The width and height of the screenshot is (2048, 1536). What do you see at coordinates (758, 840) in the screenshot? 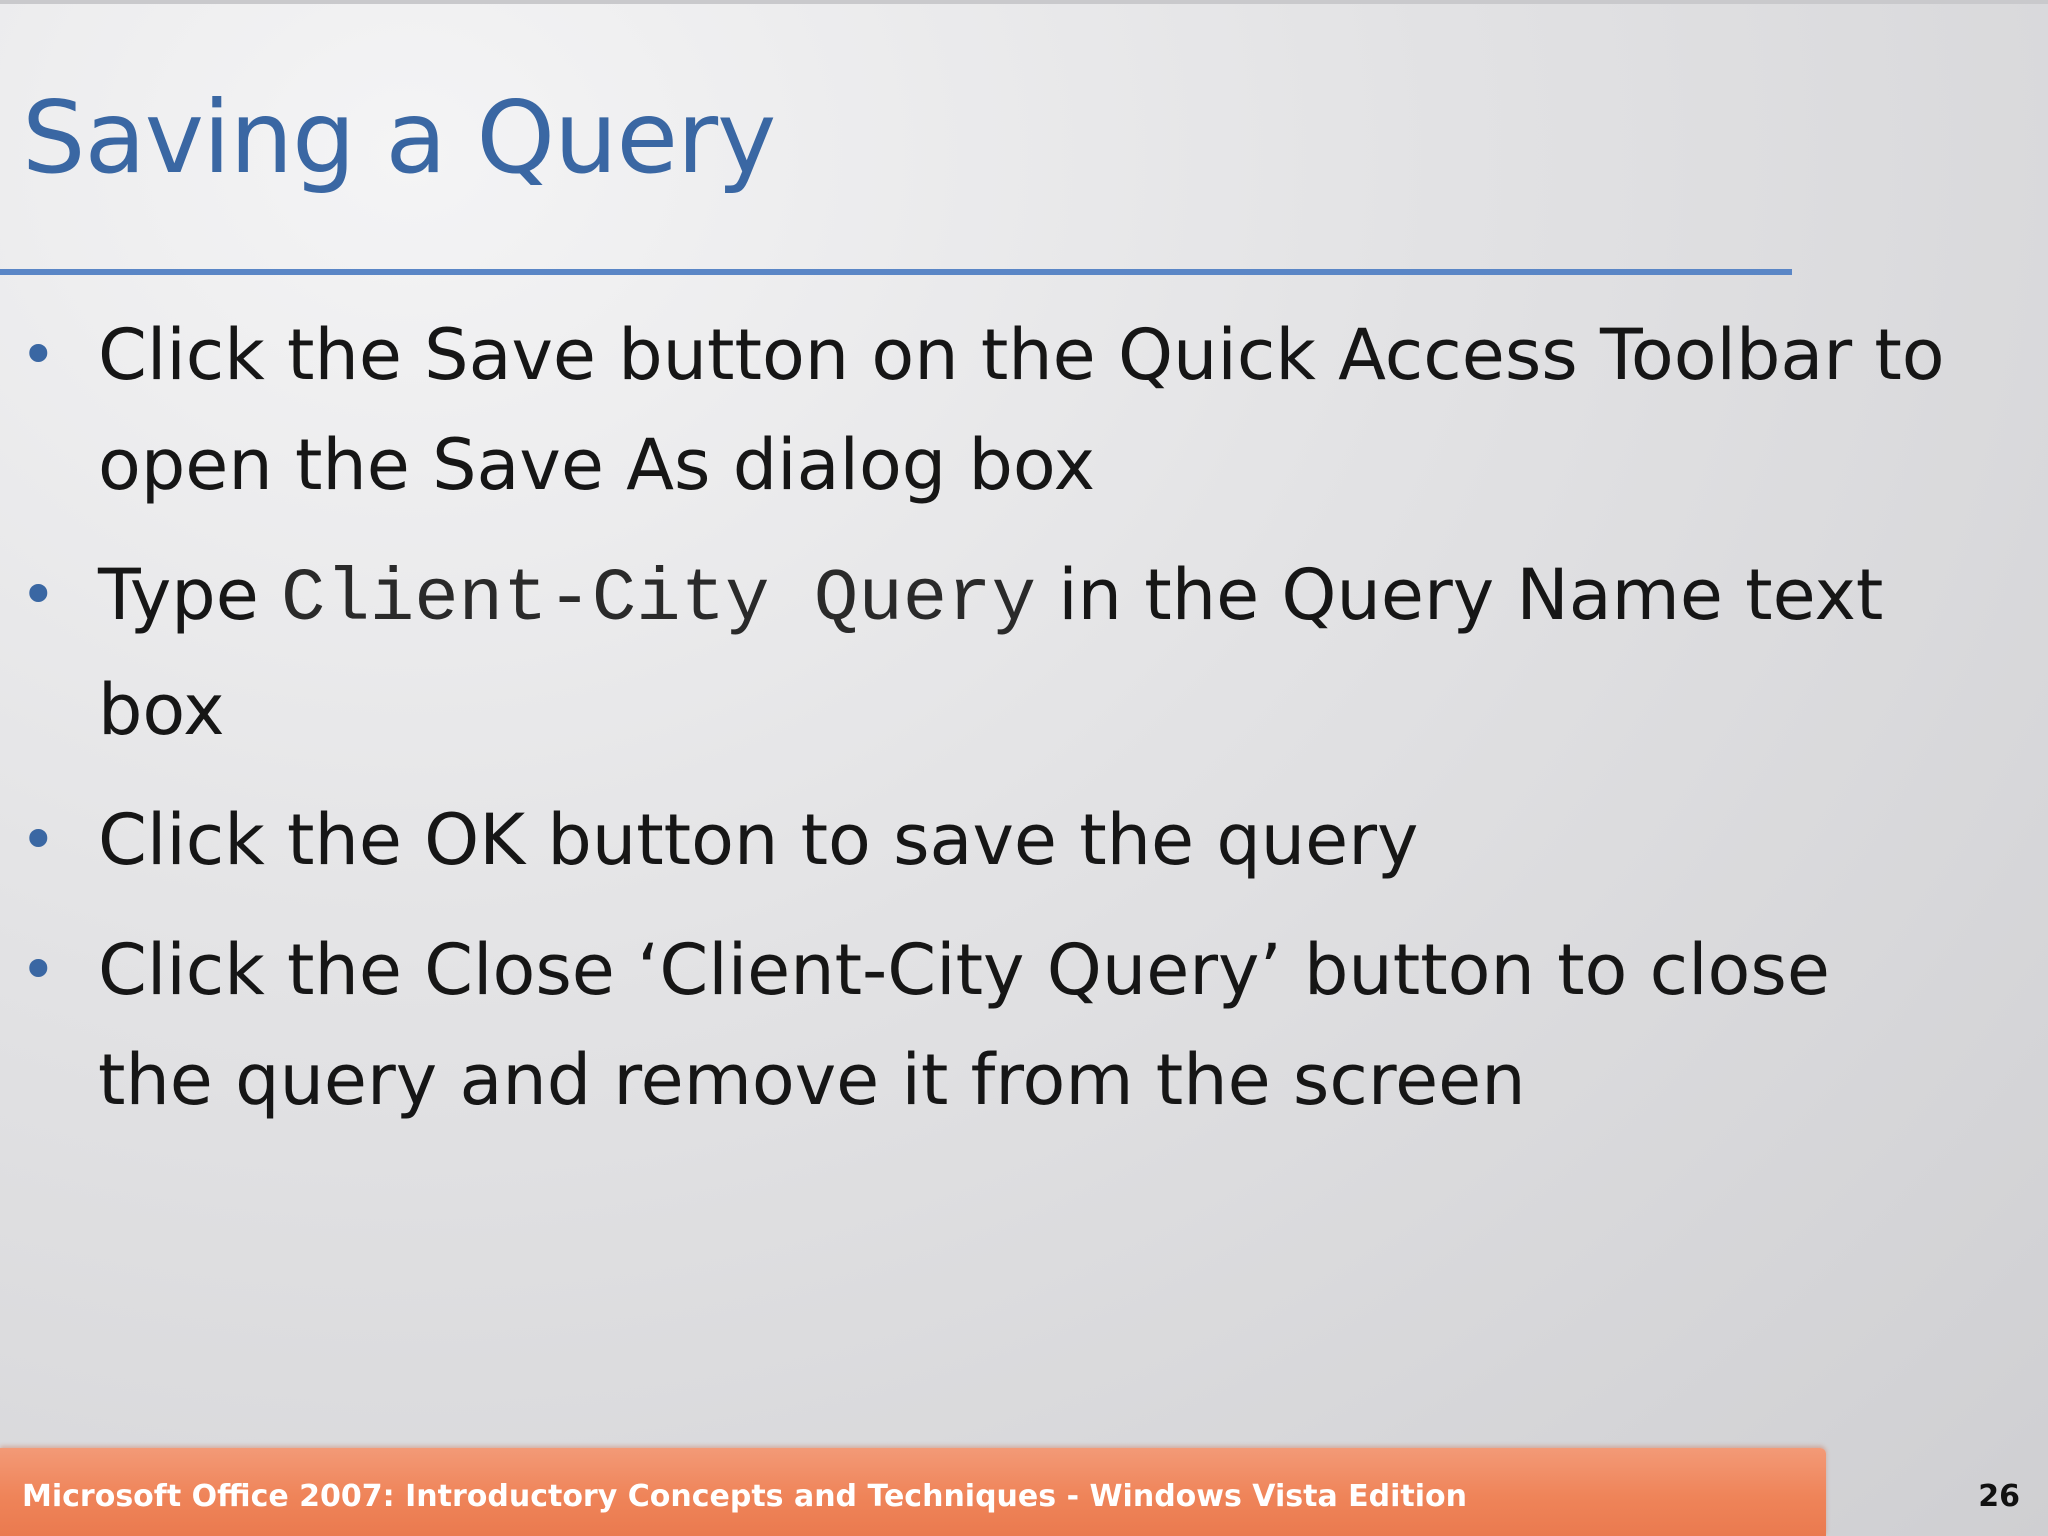
I see `bullet-text: Click the OK button to save the query` at bounding box center [758, 840].